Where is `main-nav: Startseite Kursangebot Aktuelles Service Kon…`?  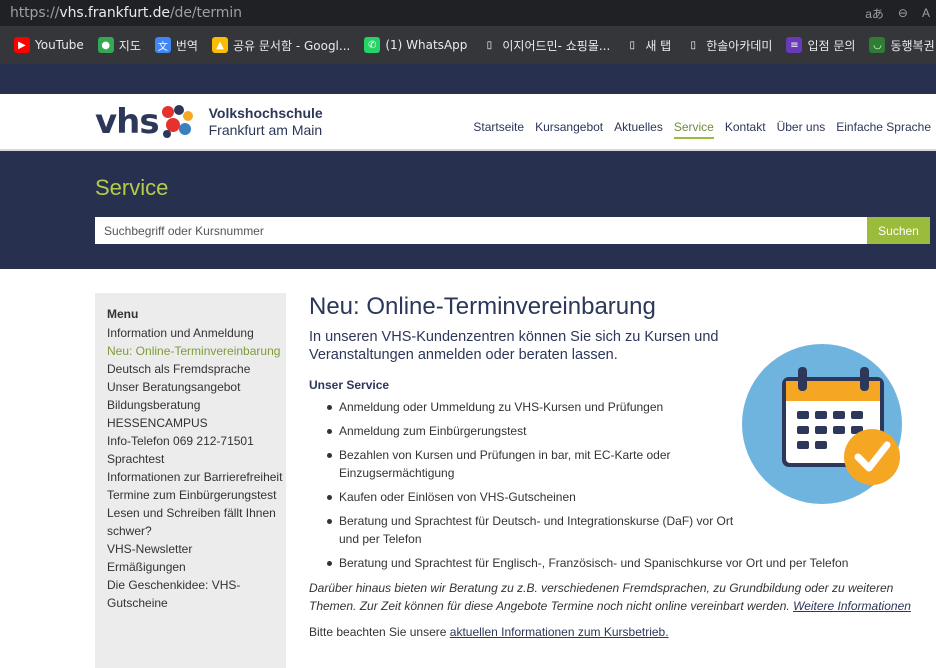 main-nav: Startseite Kursangebot Aktuelles Service Kon… is located at coordinates (702, 129).